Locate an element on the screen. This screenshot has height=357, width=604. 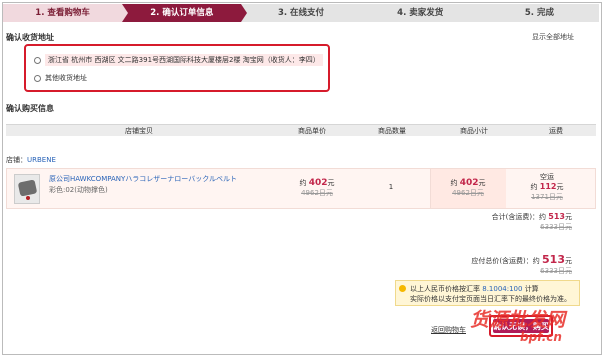
shipping-method: 空运 is located at coordinates (547, 177).